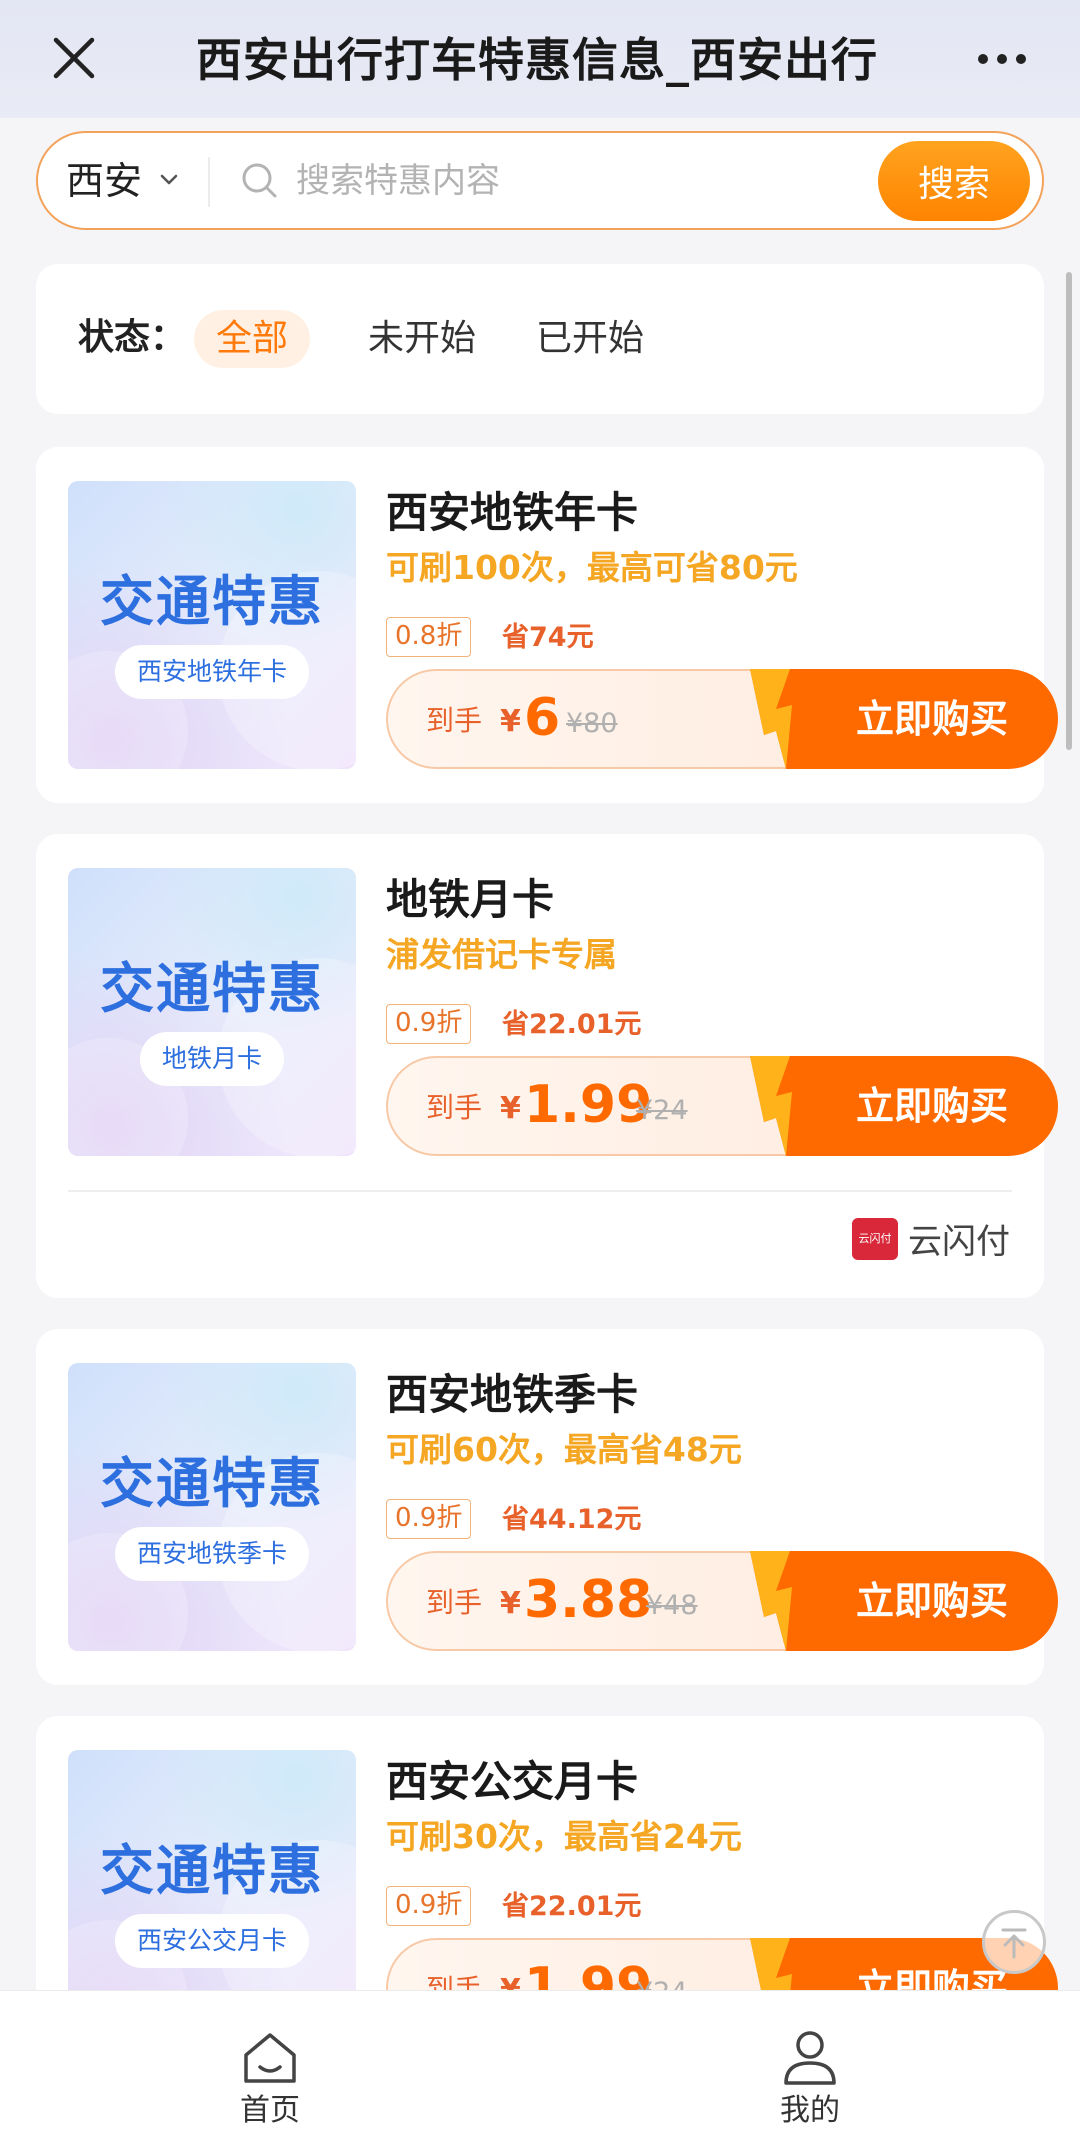 The image size is (1080, 2142). I want to click on tab-home: 首页, so click(270, 2066).